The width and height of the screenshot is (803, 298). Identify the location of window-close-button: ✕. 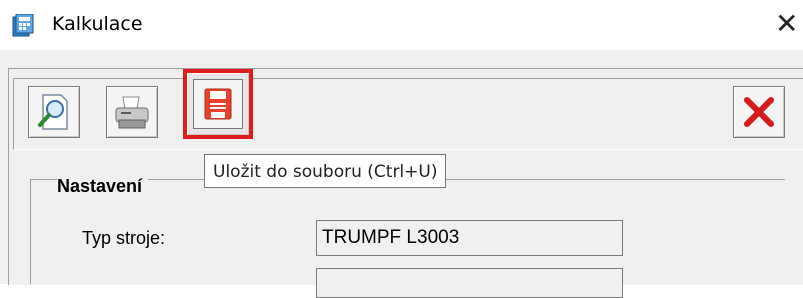
(786, 24).